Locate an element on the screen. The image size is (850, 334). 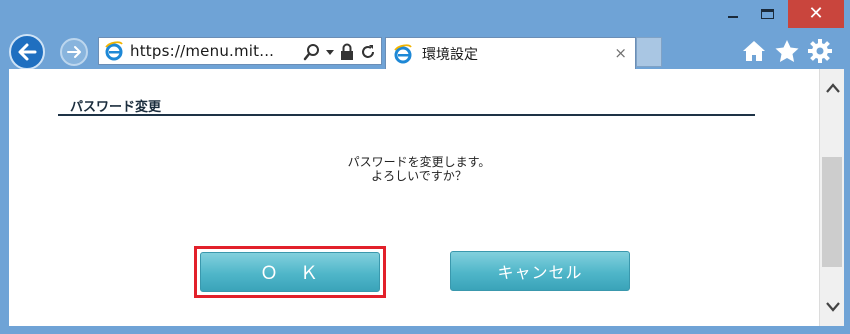
star-icon is located at coordinates (787, 51).